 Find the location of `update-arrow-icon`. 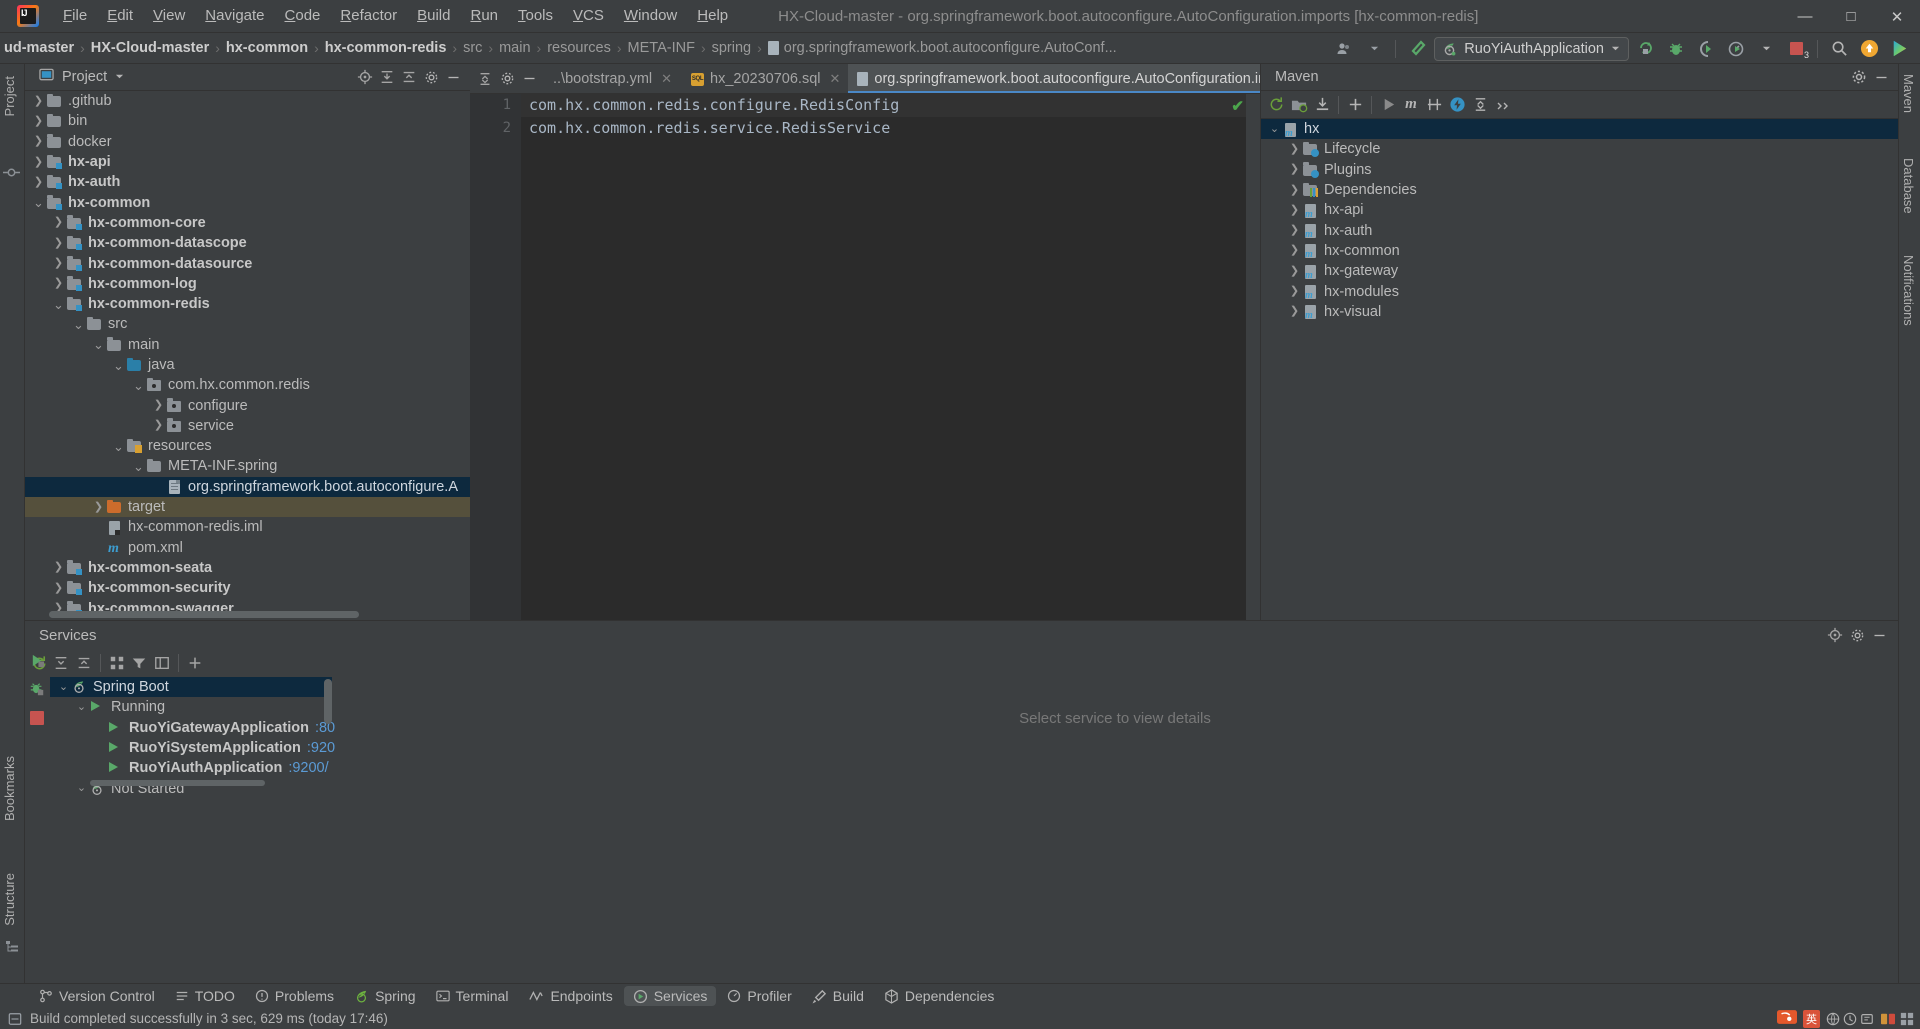

update-arrow-icon is located at coordinates (1869, 49).